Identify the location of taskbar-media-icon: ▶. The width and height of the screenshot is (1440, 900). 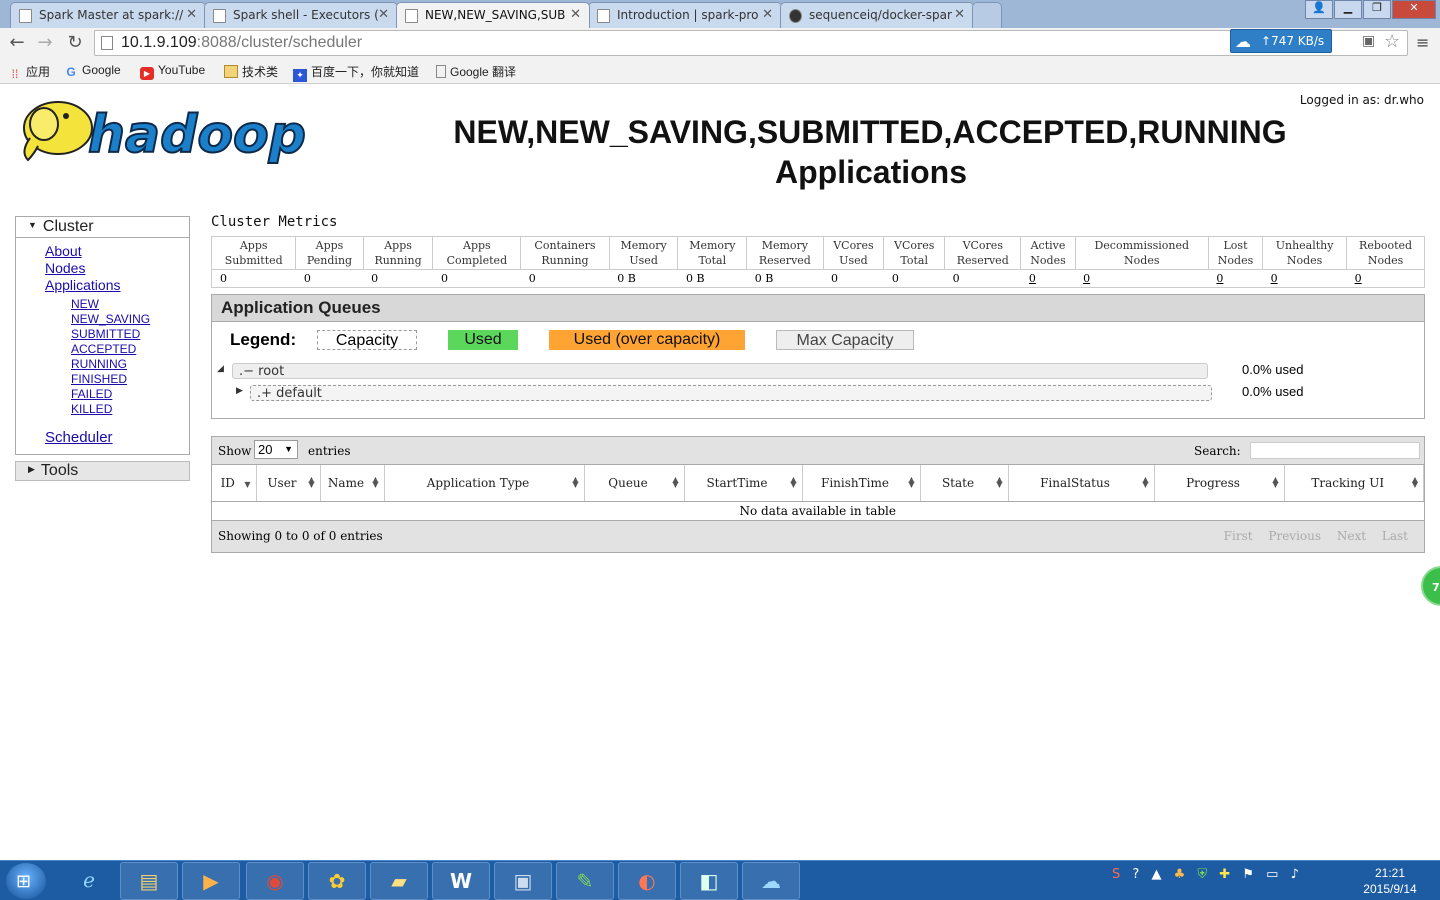
(211, 881).